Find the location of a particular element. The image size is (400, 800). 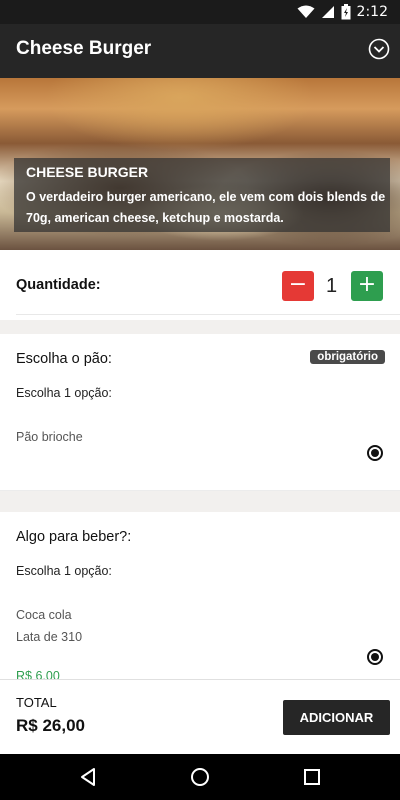

home-icon is located at coordinates (200, 777).